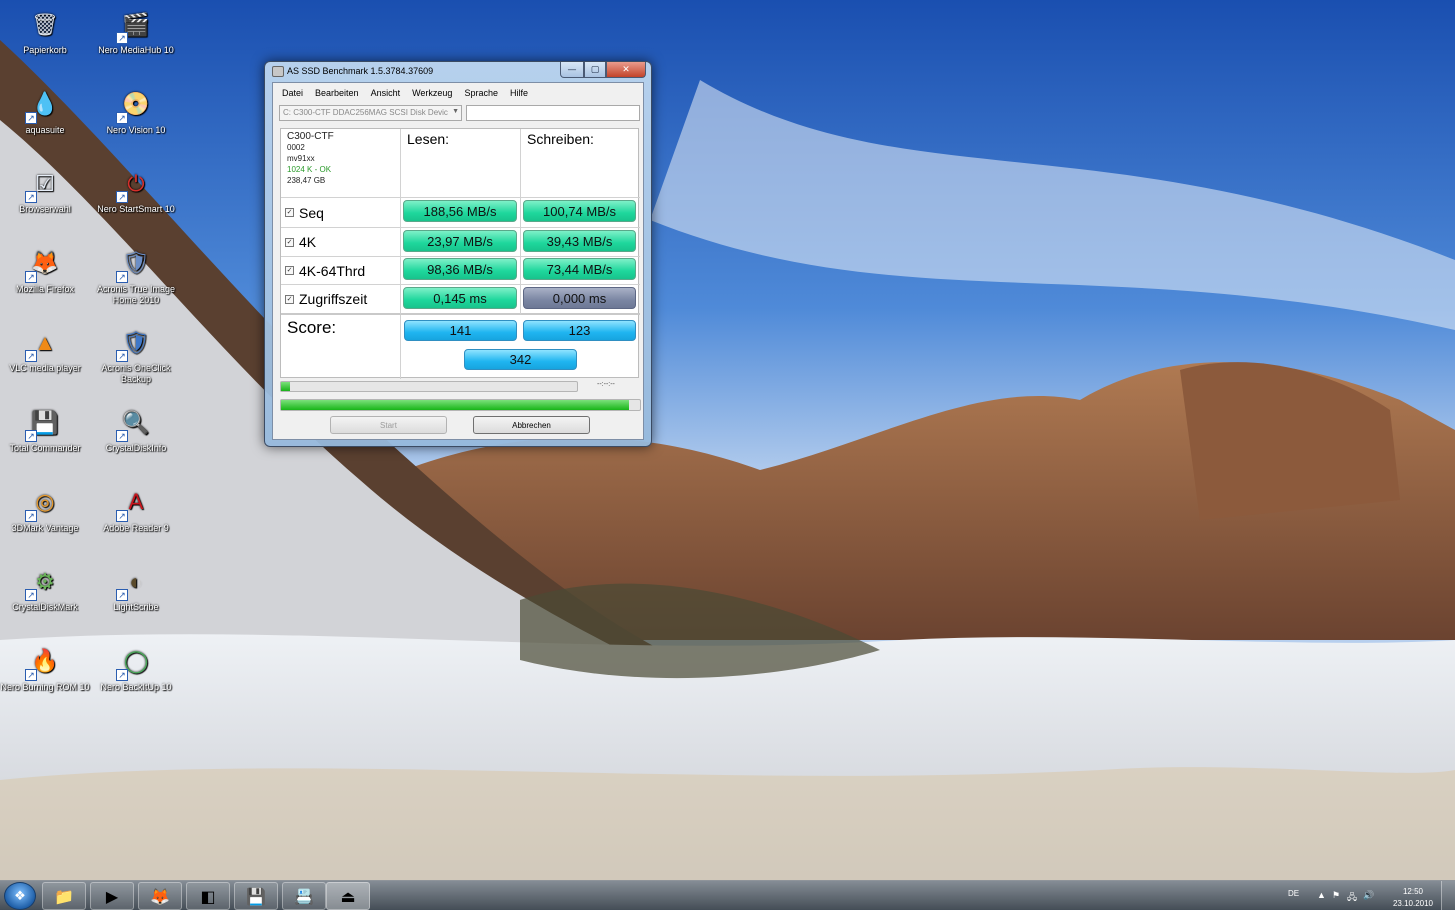 The image size is (1455, 910). Describe the element at coordinates (386, 93) in the screenshot. I see `menu-ansicht: Ansicht` at that location.